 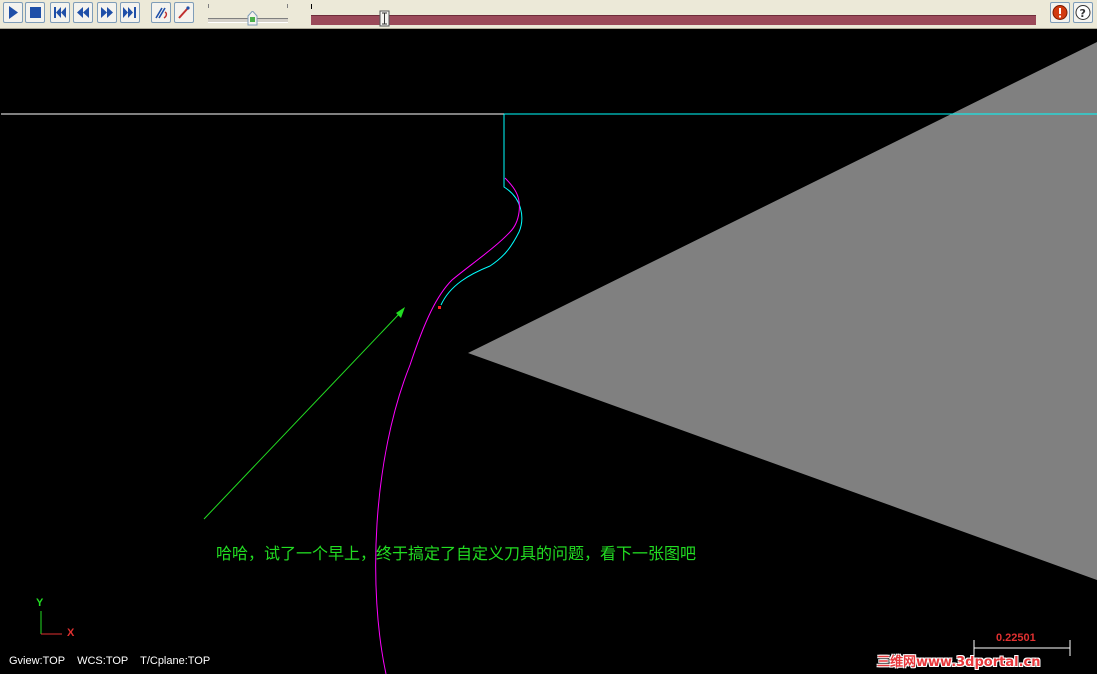 I want to click on play-button, so click(x=13, y=12).